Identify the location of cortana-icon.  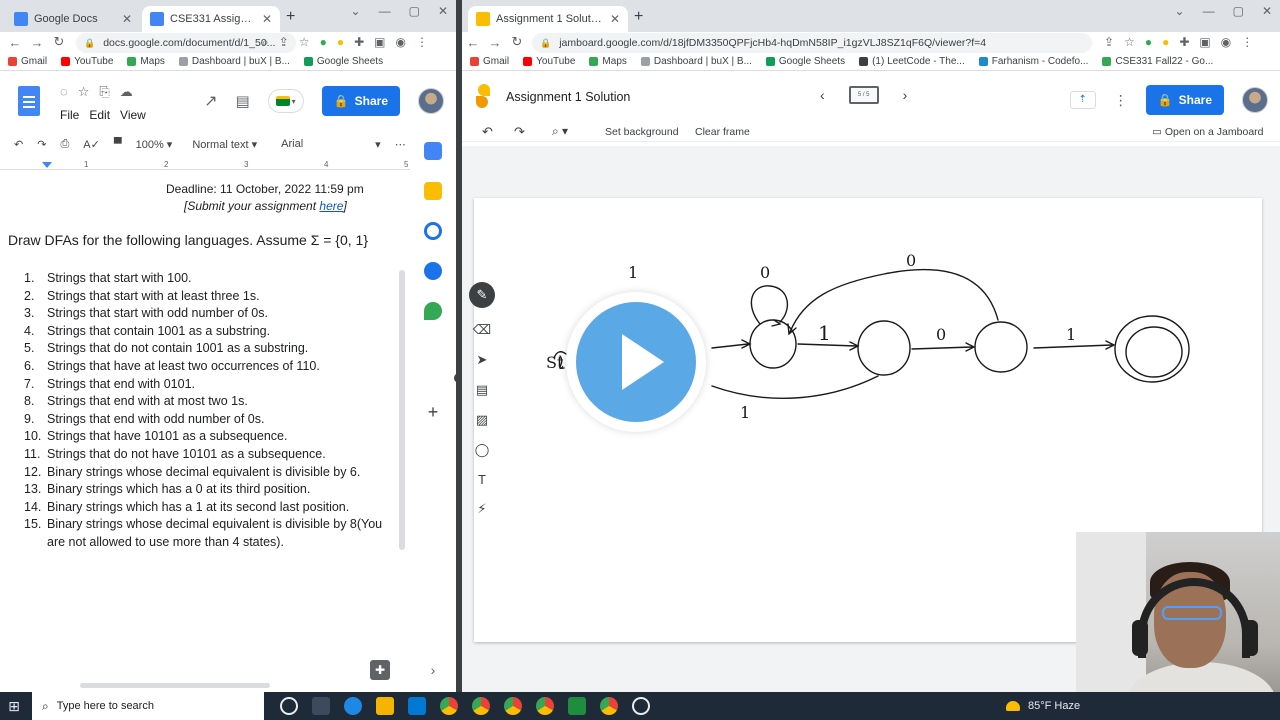
(289, 706).